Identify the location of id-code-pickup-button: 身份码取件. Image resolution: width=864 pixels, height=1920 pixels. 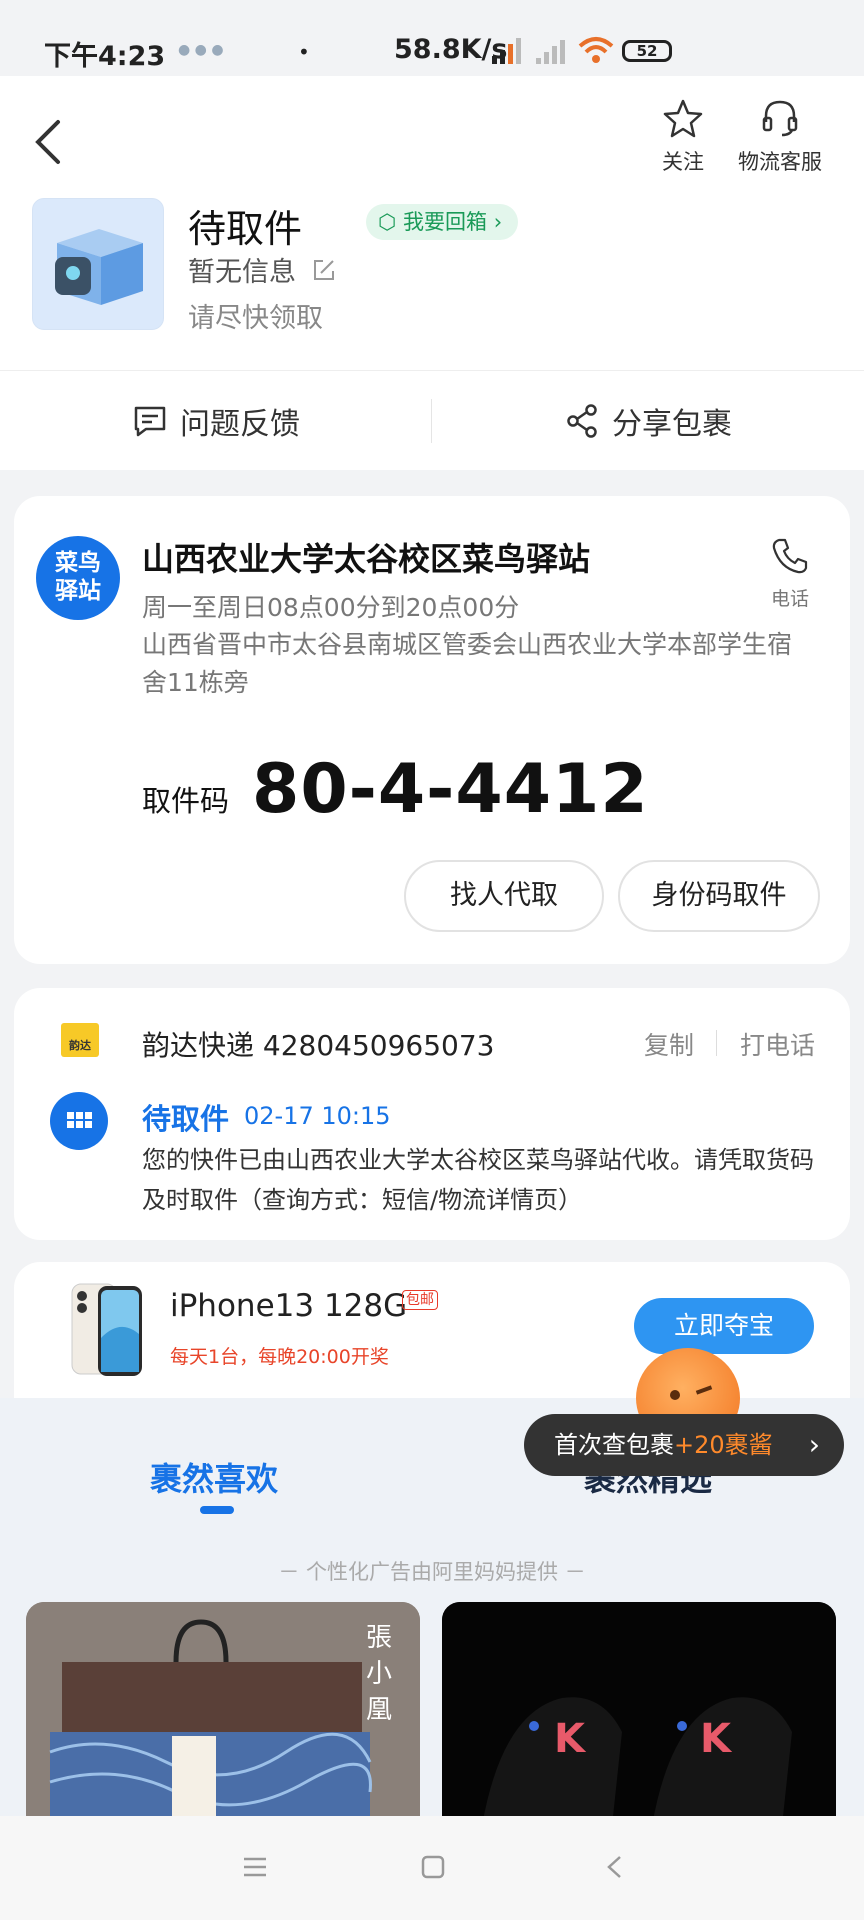
(719, 896).